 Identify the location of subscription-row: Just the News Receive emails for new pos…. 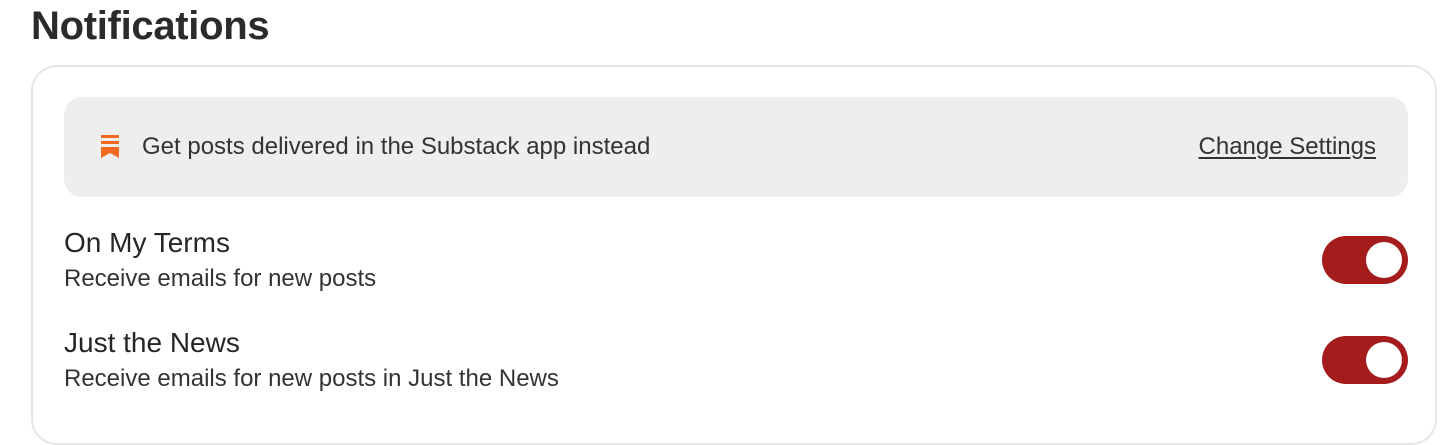
(736, 359).